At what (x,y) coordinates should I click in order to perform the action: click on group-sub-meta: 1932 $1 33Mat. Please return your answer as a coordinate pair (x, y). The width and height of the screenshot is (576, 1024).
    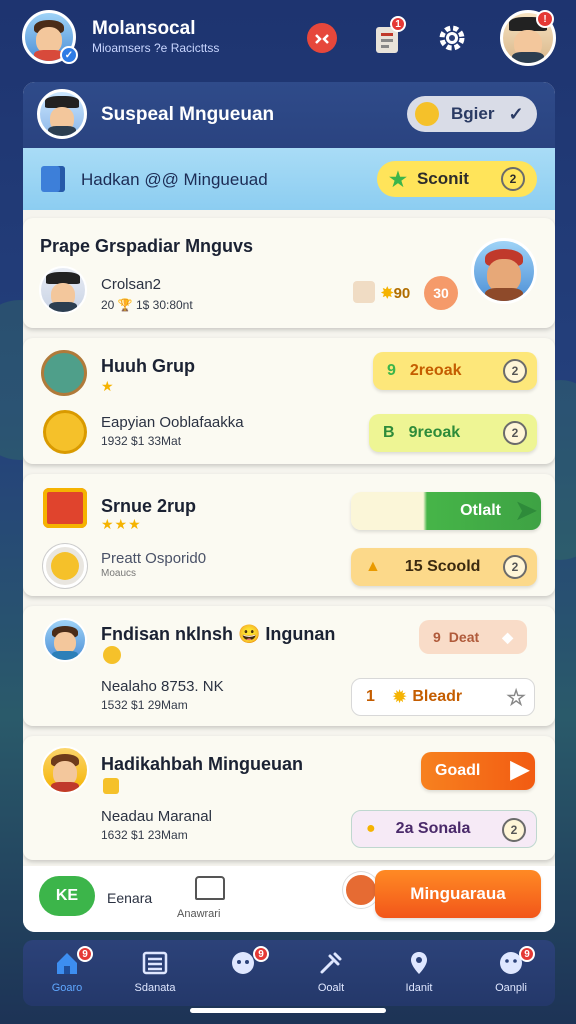
    Looking at the image, I should click on (141, 441).